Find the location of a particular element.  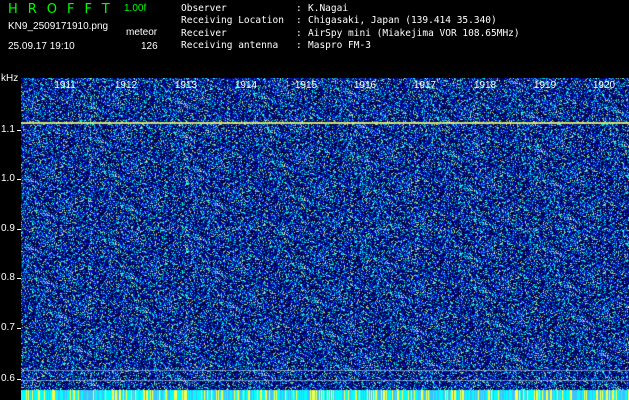

time-label-1914: 1914 is located at coordinates (246, 85).